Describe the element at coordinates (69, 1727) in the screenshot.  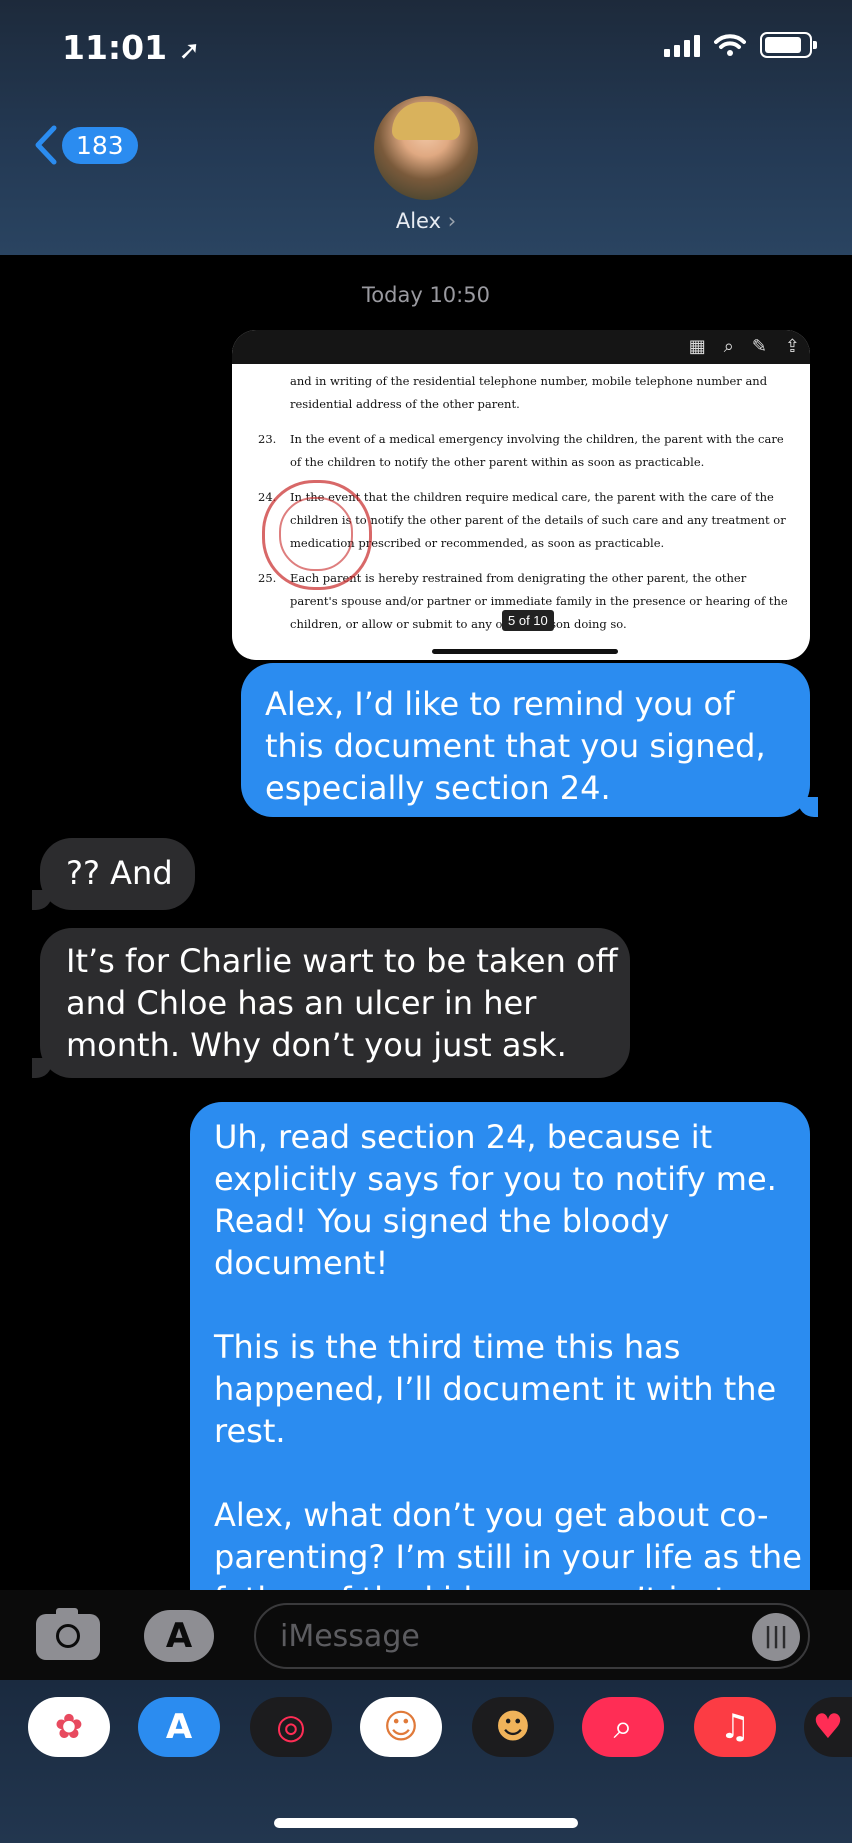
I see `photos-app-icon: ✿` at that location.